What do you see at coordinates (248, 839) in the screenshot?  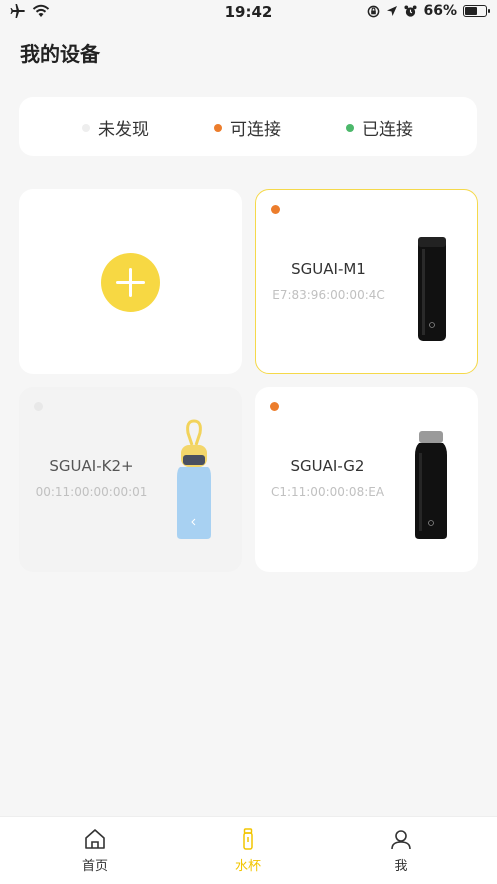 I see `bottle-icon` at bounding box center [248, 839].